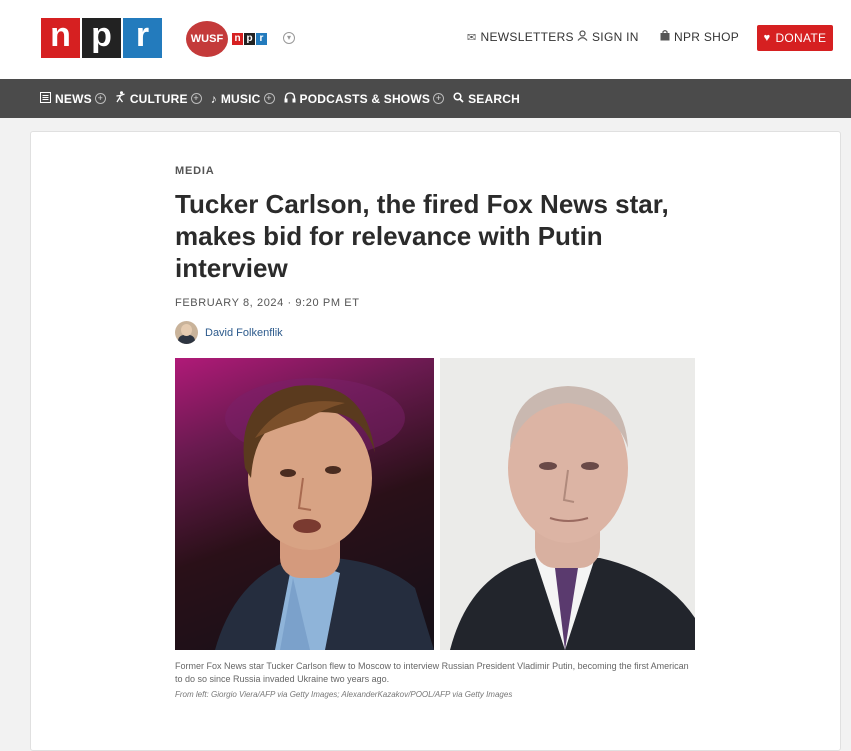  I want to click on culture-icon, so click(120, 98).